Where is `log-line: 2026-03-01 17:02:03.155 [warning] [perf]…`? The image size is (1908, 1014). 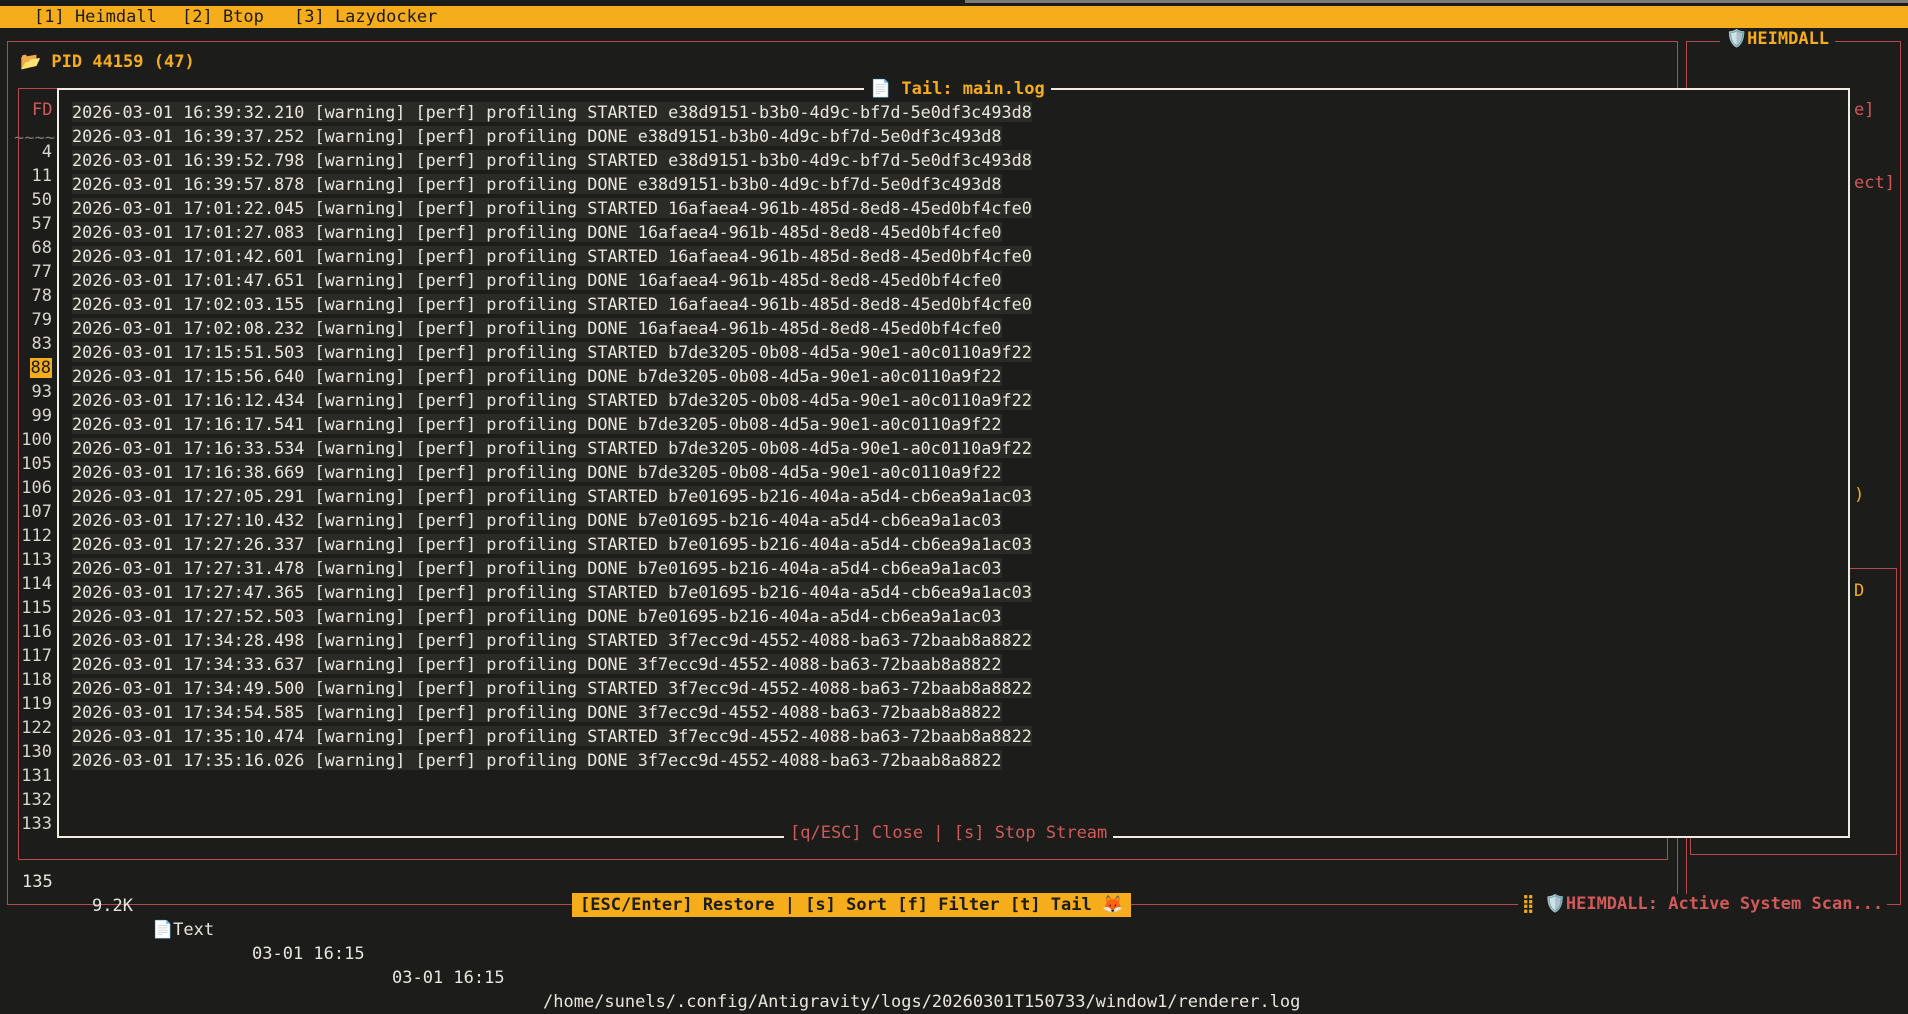 log-line: 2026-03-01 17:02:03.155 [warning] [perf]… is located at coordinates (552, 304).